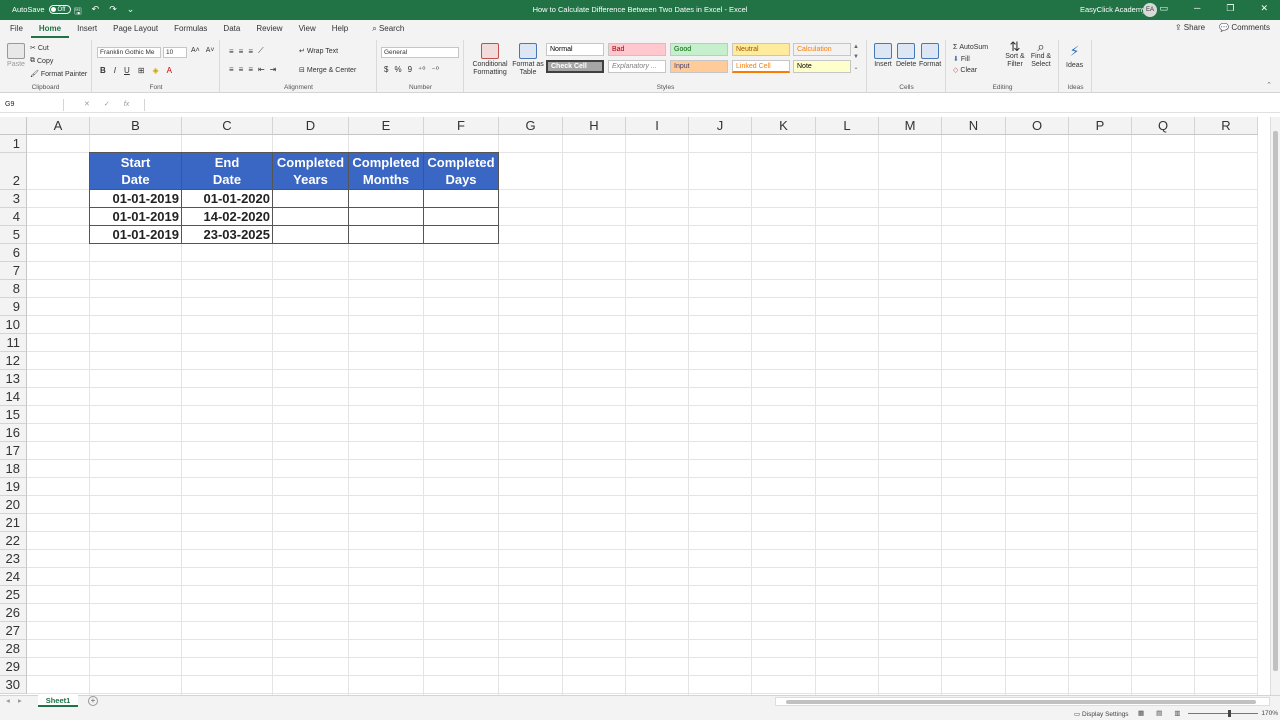 The height and width of the screenshot is (720, 1280). Describe the element at coordinates (273, 69) in the screenshot. I see `outdent-icon: ⇥` at that location.